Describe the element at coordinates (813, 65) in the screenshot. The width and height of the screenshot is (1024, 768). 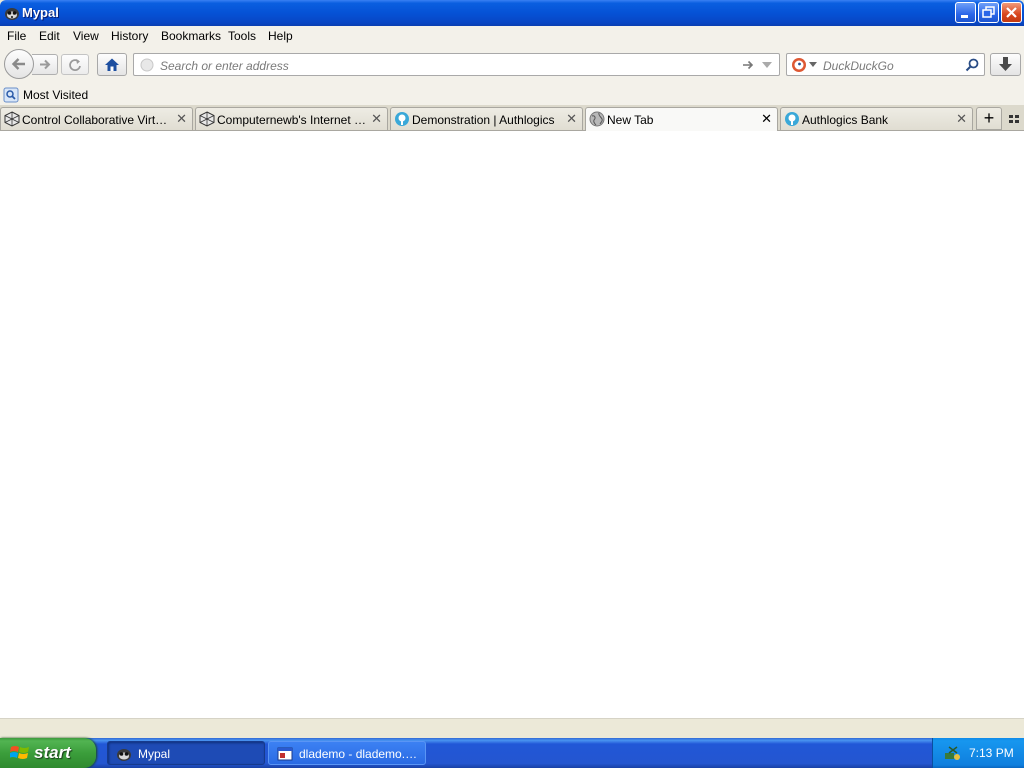
I see `search-engine-dropdown-icon` at that location.